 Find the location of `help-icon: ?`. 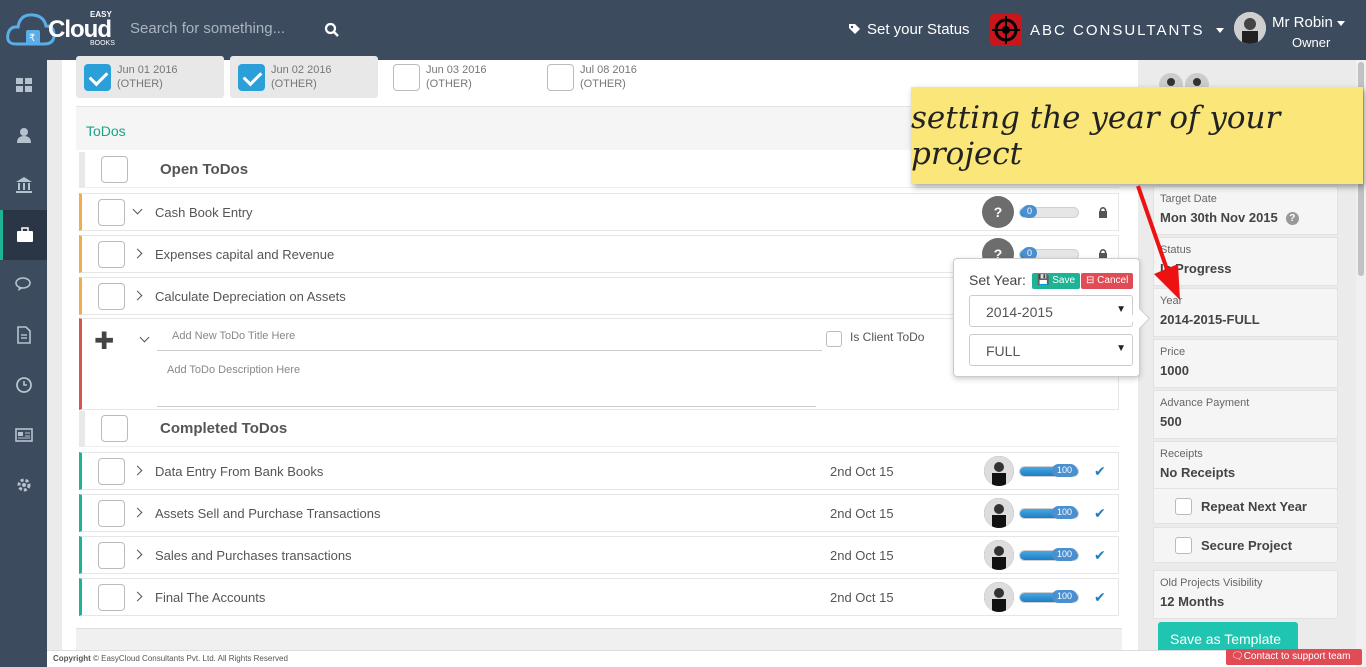

help-icon: ? is located at coordinates (1292, 219).